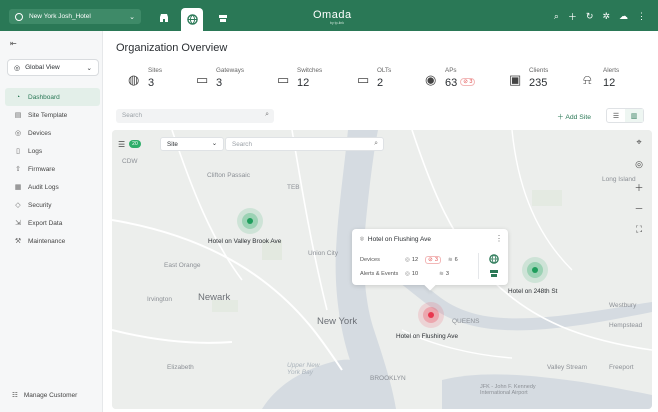 The height and width of the screenshot is (412, 658). What do you see at coordinates (250, 221) in the screenshot?
I see `site-marker-valley-brook` at bounding box center [250, 221].